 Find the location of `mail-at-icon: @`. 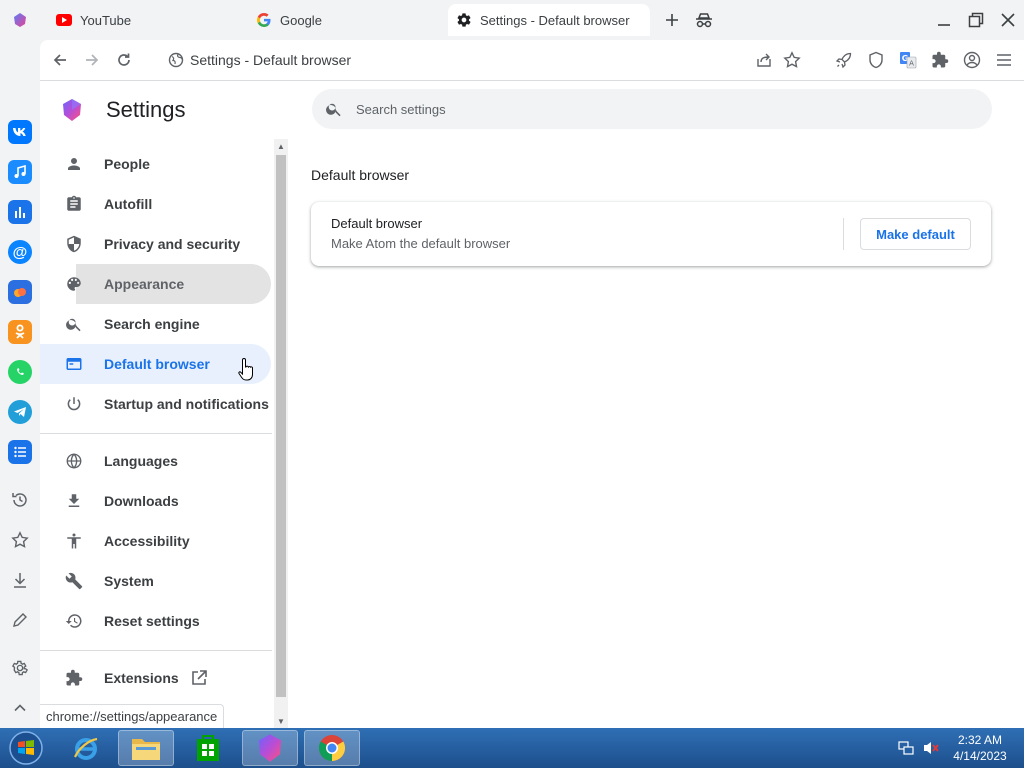

mail-at-icon: @ is located at coordinates (20, 252).